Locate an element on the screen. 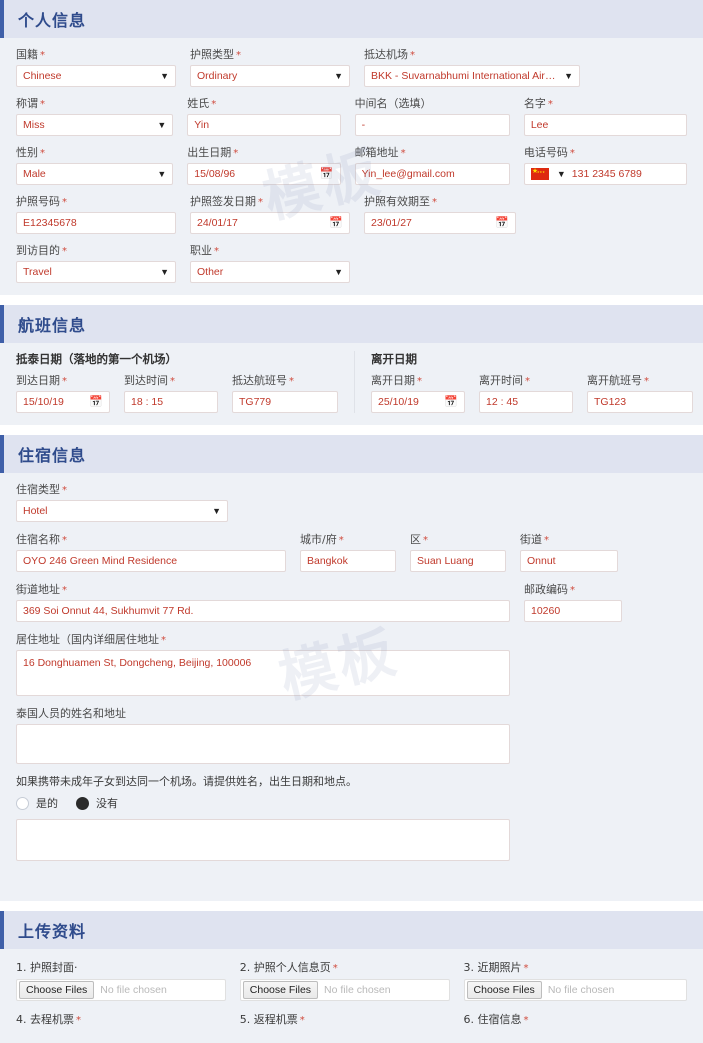  field-purpose-of-visit: 到访目的 * Travel ▼ is located at coordinates (103, 262).